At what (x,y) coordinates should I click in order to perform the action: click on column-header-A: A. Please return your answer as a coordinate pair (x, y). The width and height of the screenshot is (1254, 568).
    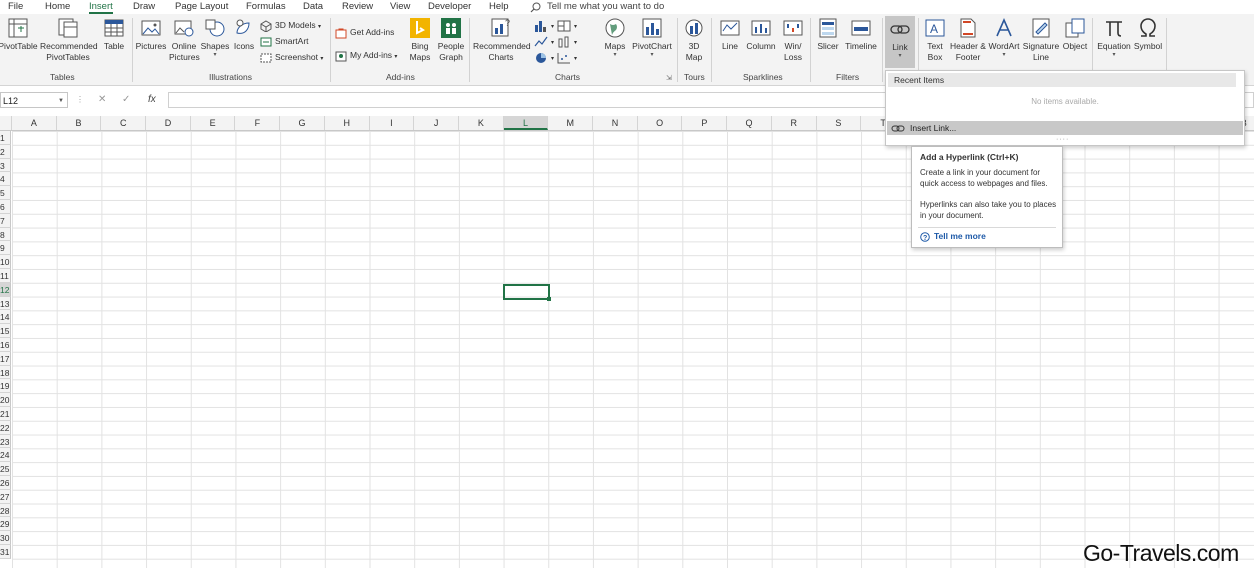
    Looking at the image, I should click on (34, 123).